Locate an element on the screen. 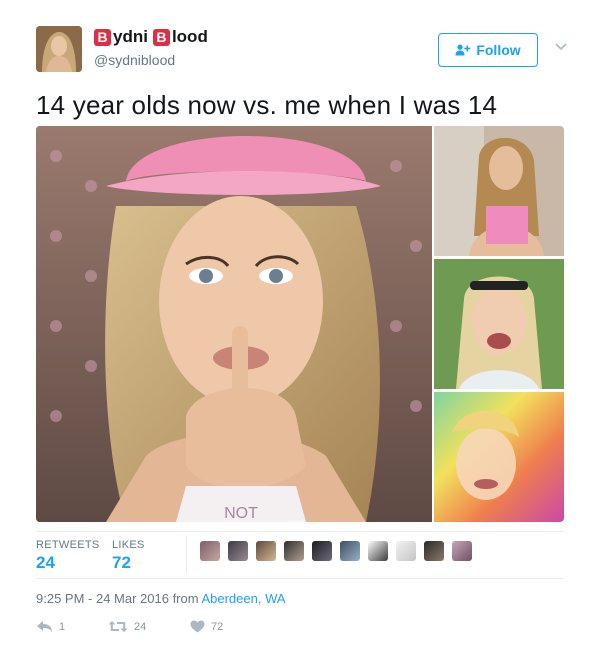 The image size is (600, 663). likes-label: LIKES is located at coordinates (128, 545).